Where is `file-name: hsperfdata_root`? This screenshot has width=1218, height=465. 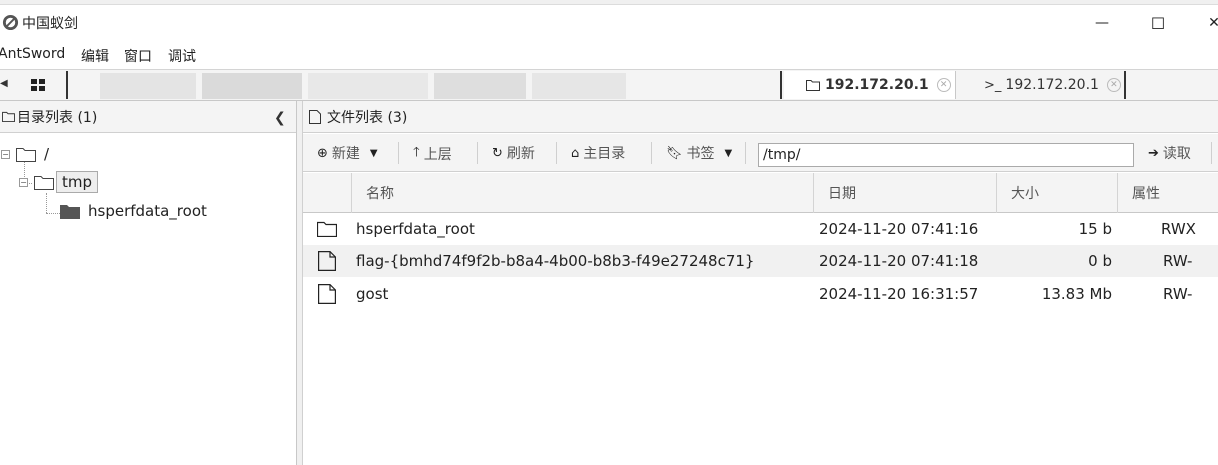 file-name: hsperfdata_root is located at coordinates (415, 229).